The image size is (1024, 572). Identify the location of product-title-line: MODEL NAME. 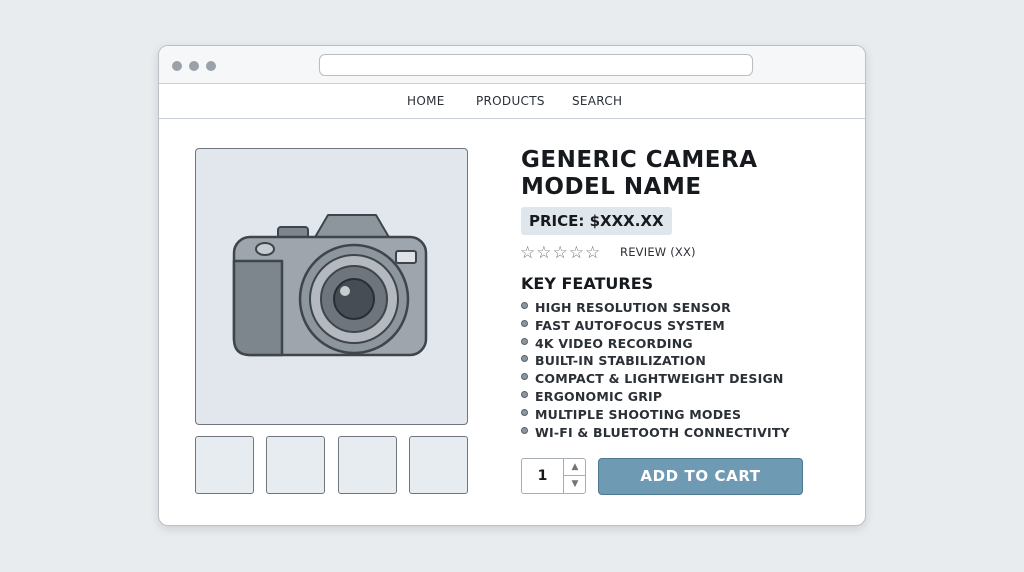
(611, 187).